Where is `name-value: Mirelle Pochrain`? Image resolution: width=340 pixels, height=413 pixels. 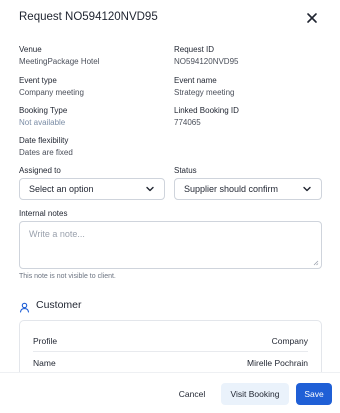 name-value: Mirelle Pochrain is located at coordinates (277, 363).